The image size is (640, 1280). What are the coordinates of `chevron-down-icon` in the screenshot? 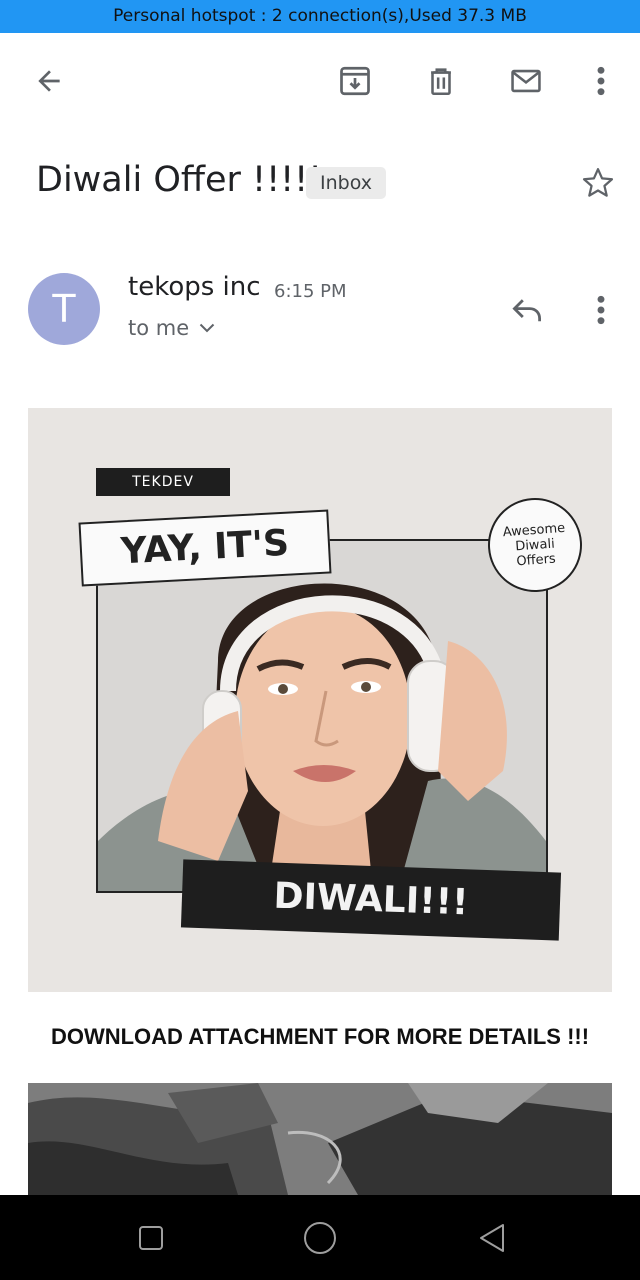 It's located at (207, 328).